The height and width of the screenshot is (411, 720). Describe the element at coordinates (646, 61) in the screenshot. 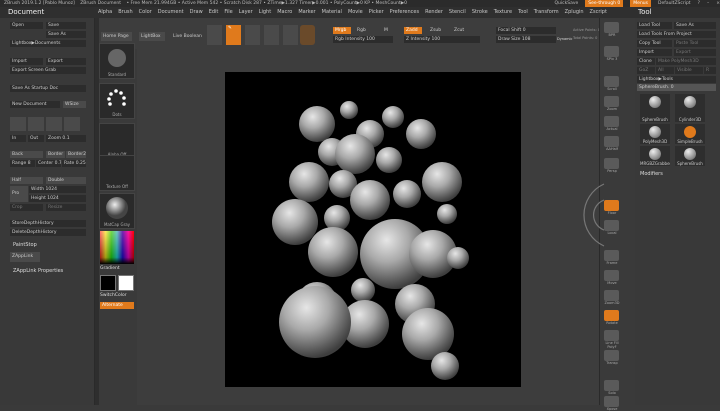

I see `clone-button: Clone` at that location.